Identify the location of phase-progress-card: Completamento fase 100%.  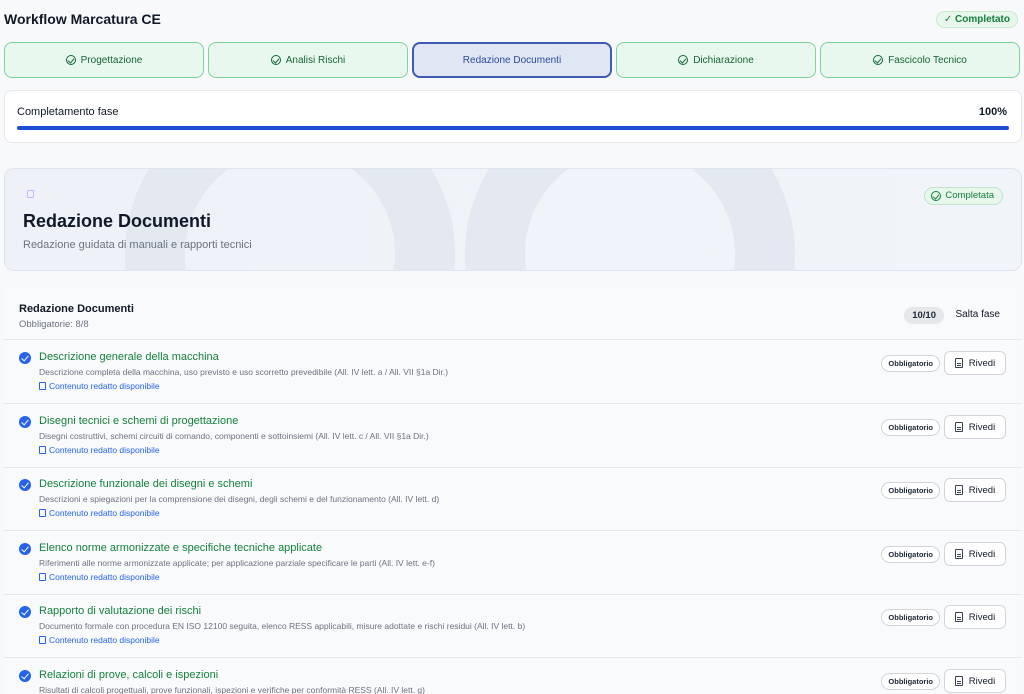
(513, 116).